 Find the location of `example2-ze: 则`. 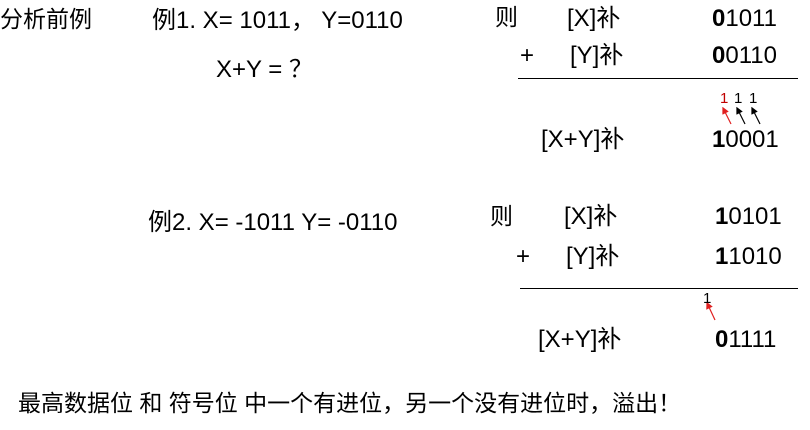

example2-ze: 则 is located at coordinates (501, 216).